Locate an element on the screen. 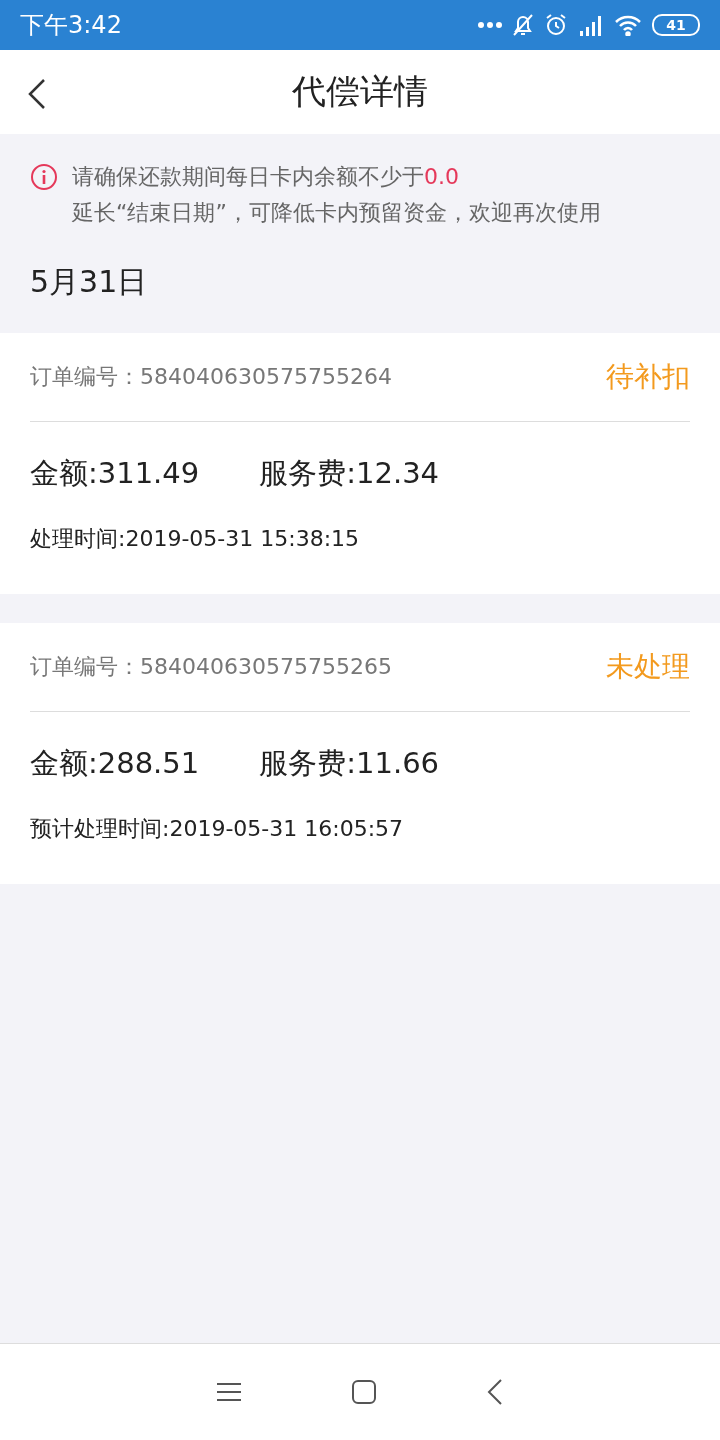 The image size is (720, 1440). menu-icon is located at coordinates (229, 1392).